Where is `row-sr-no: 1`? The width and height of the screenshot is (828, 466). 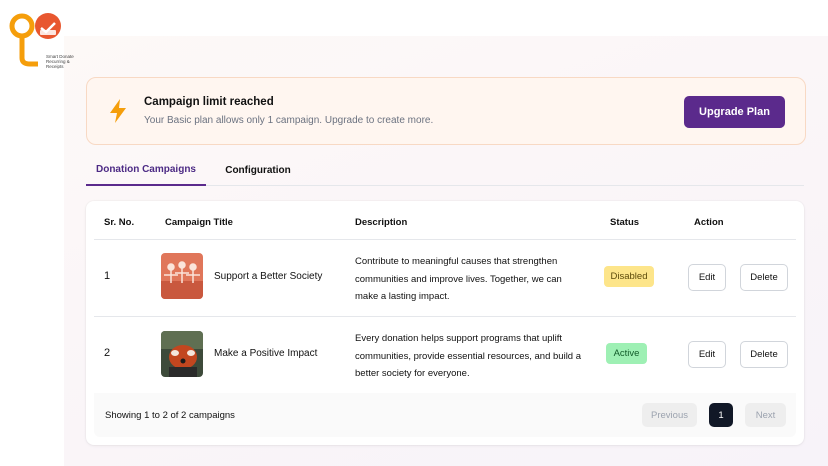
row-sr-no: 1 is located at coordinates (107, 276).